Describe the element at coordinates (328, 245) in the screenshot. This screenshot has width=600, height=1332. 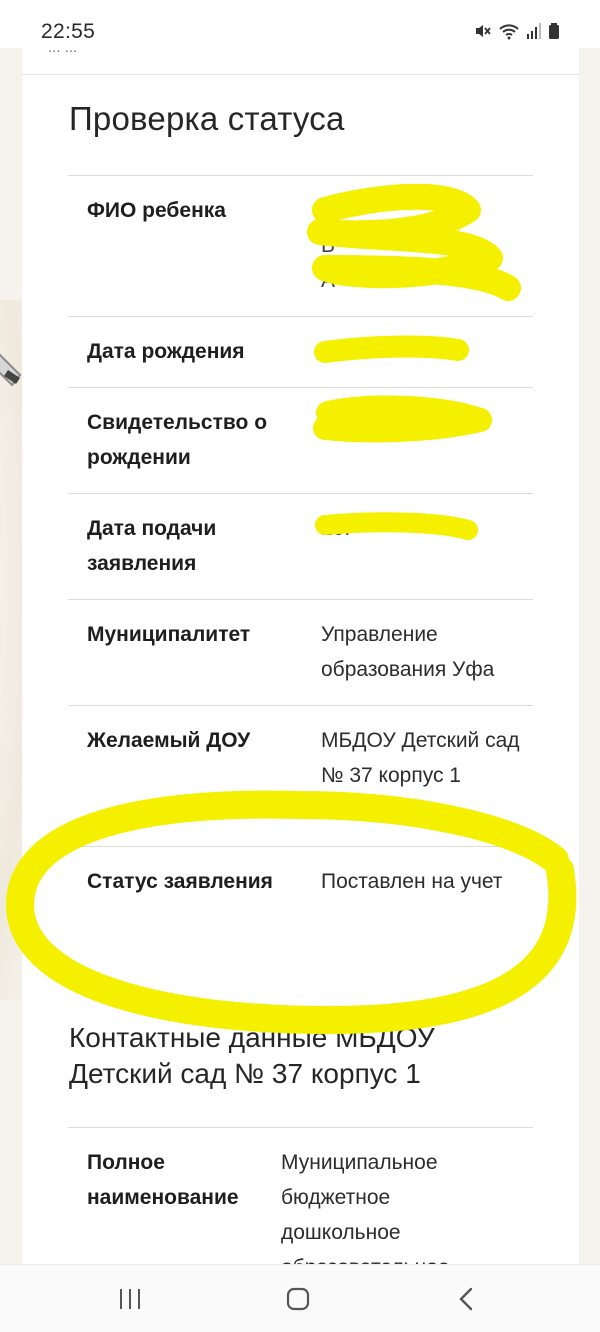
I see `value-child-name: Г В А` at that location.